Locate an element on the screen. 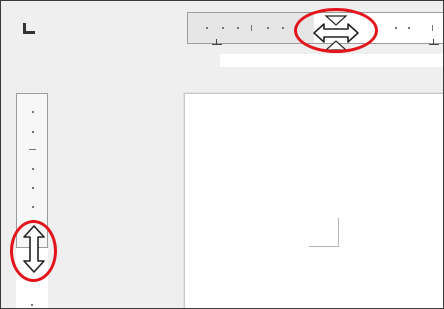 This screenshot has width=444, height=309. text-boundary-corner is located at coordinates (324, 232).